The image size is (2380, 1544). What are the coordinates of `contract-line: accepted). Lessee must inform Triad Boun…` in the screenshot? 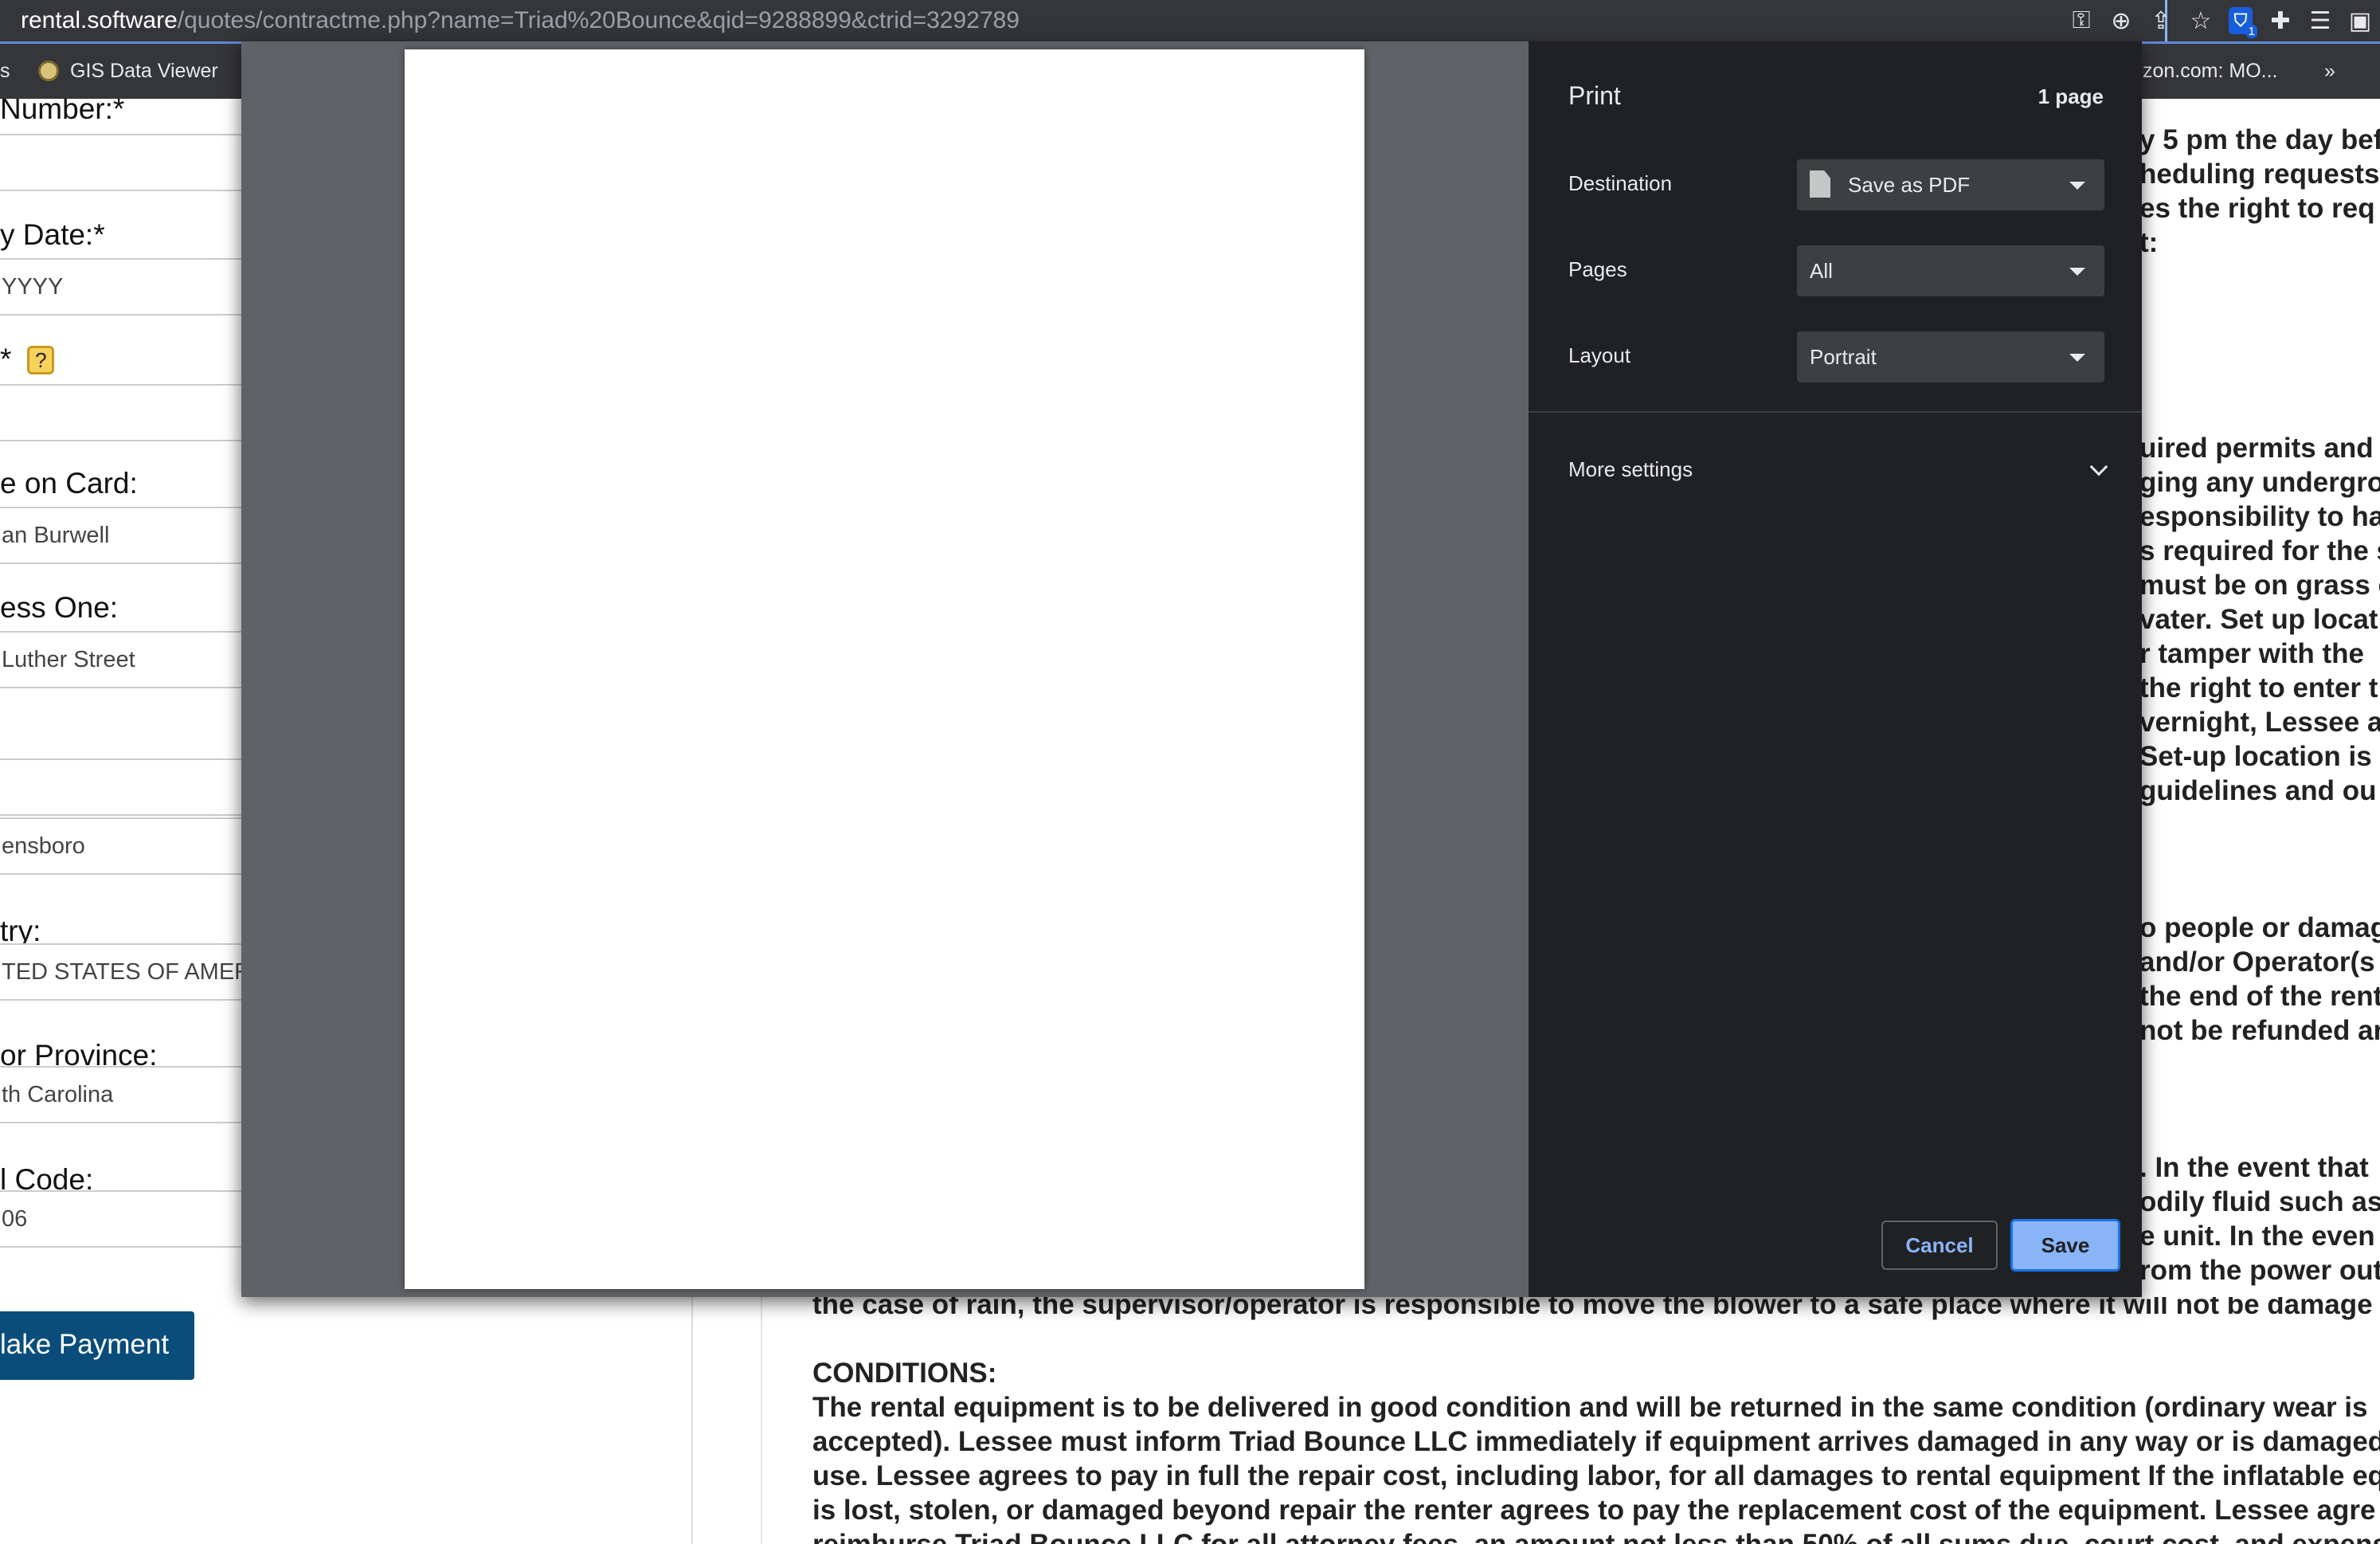 It's located at (1596, 1441).